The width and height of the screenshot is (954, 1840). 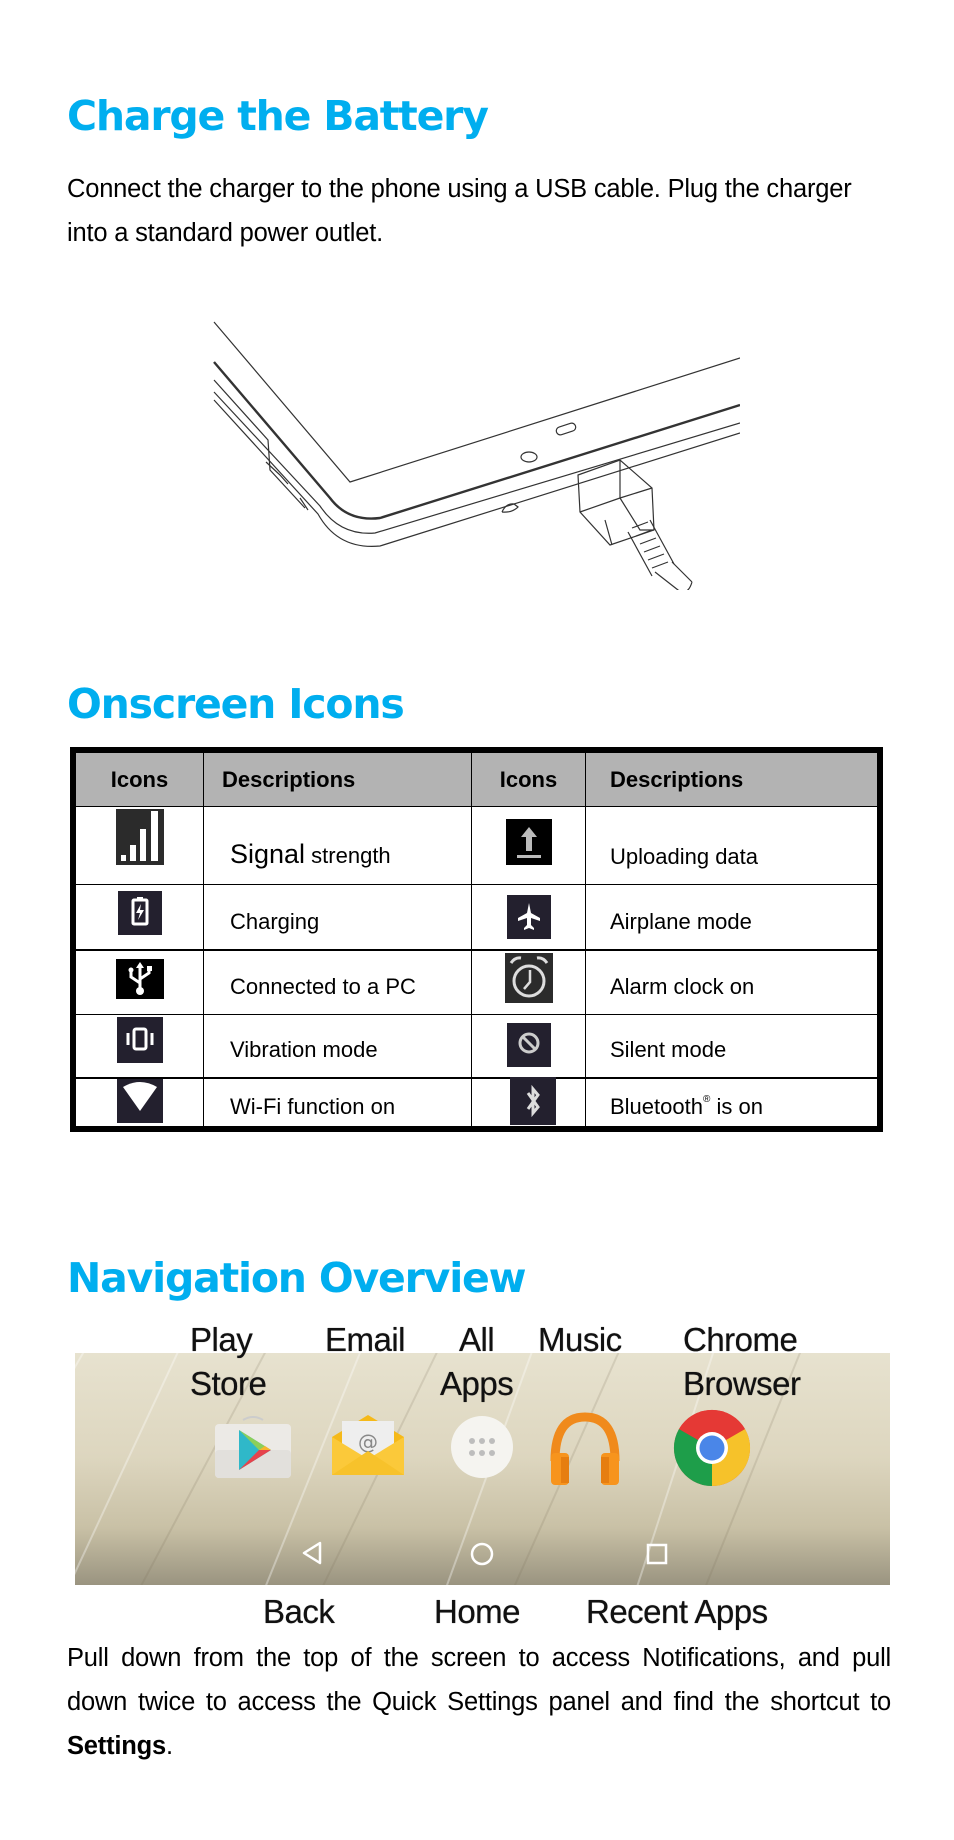 I want to click on icon-description: Signal strength, so click(x=310, y=854).